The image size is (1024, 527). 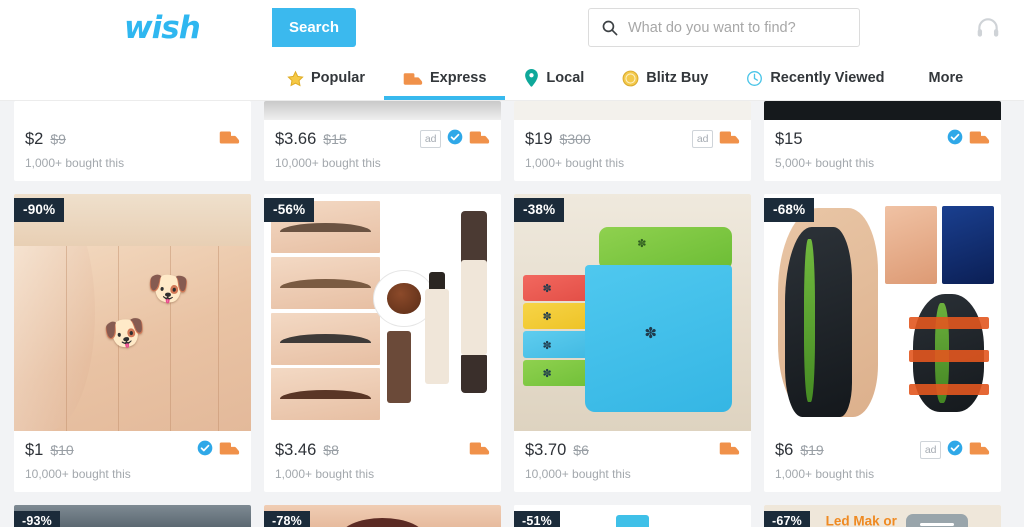 I want to click on original-price: $300, so click(x=575, y=139).